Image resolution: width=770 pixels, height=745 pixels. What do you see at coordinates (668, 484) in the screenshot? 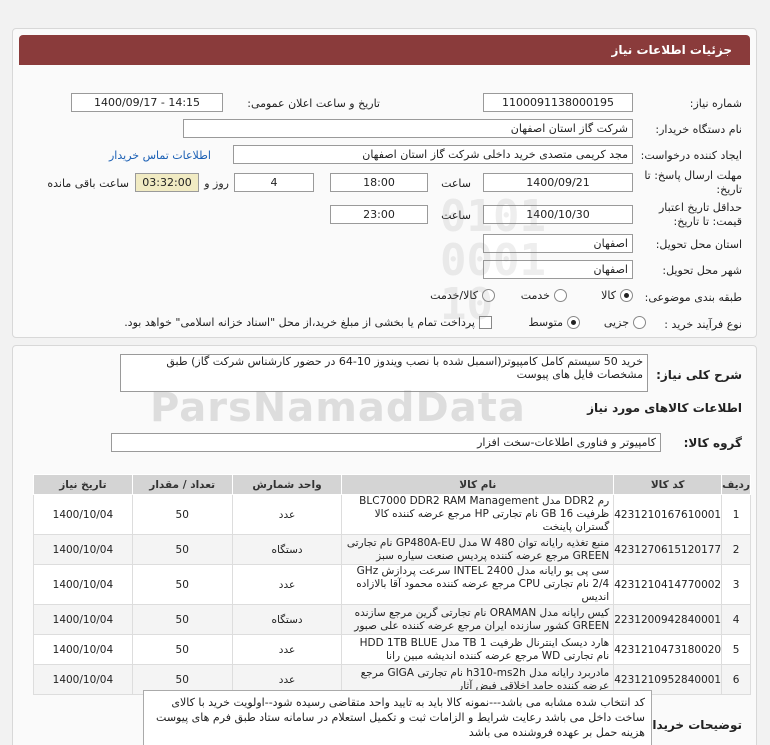
I see `col-code: کد کالا` at bounding box center [668, 484].